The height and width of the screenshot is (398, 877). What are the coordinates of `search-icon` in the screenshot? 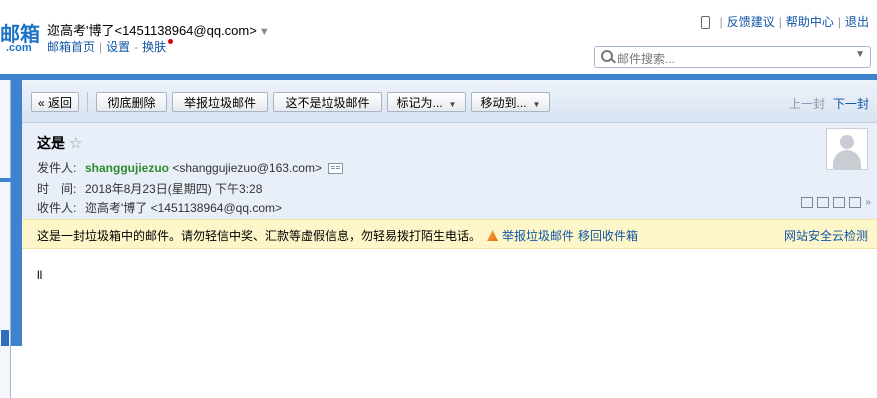 It's located at (607, 56).